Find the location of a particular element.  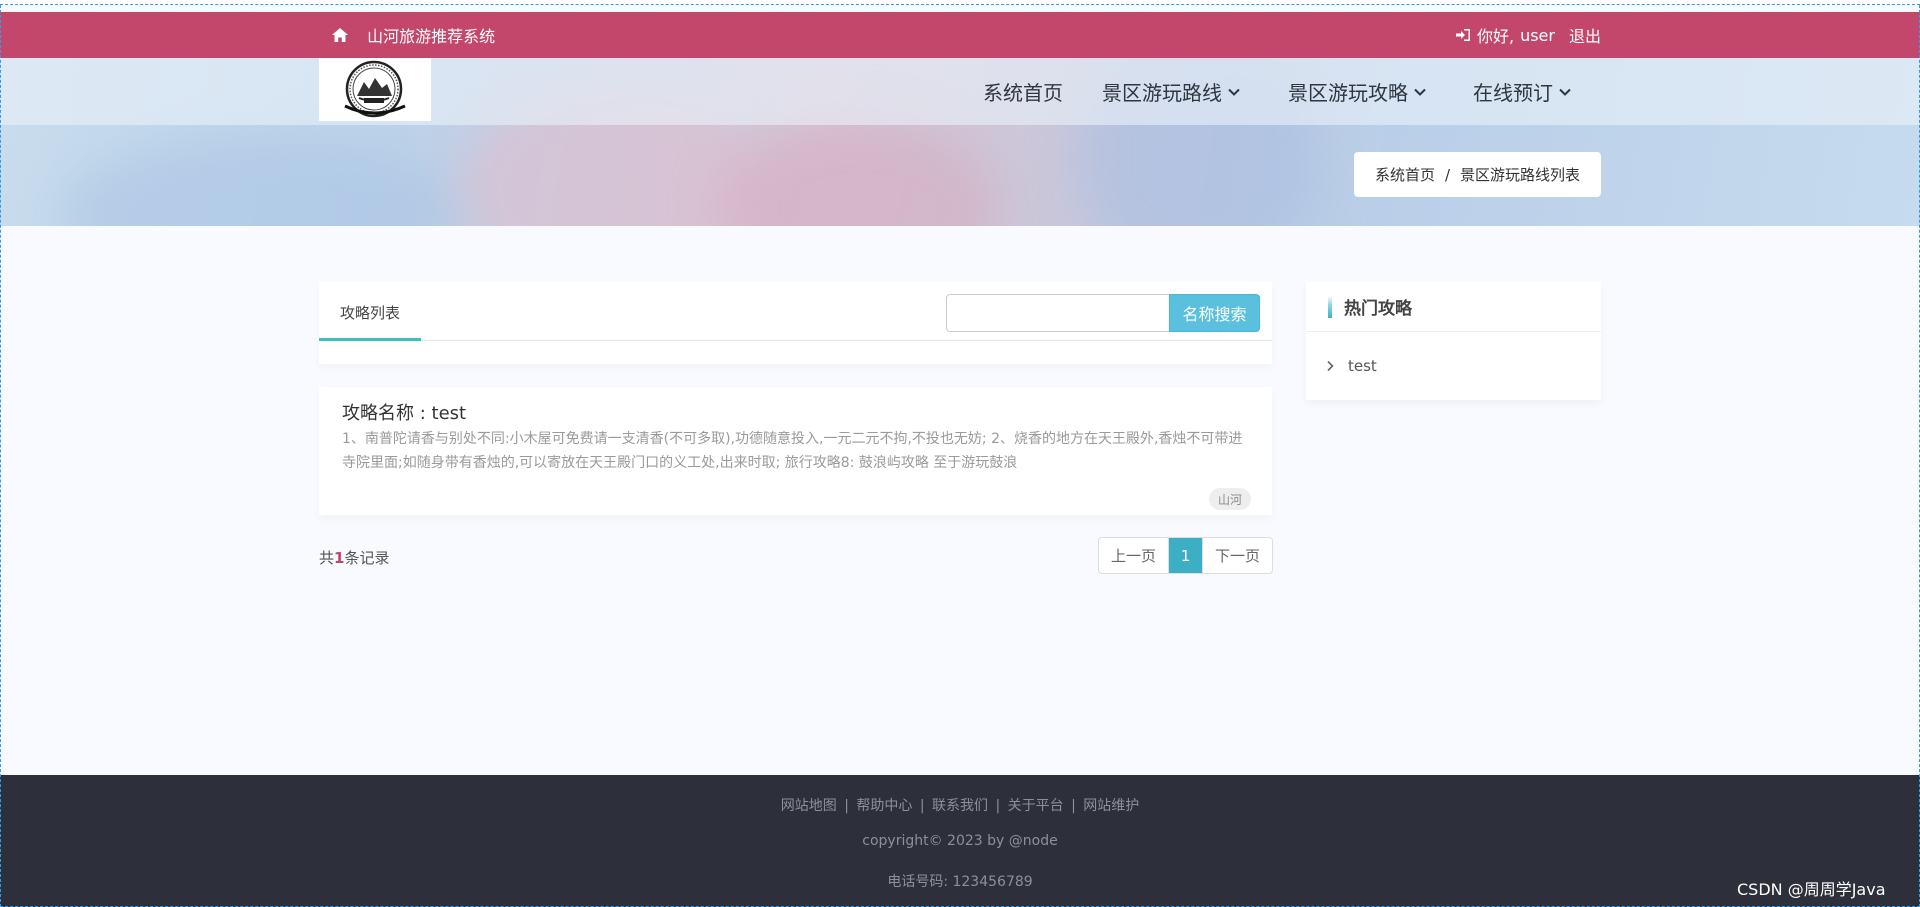

footer-link-about: 关于平台 is located at coordinates (1036, 806).